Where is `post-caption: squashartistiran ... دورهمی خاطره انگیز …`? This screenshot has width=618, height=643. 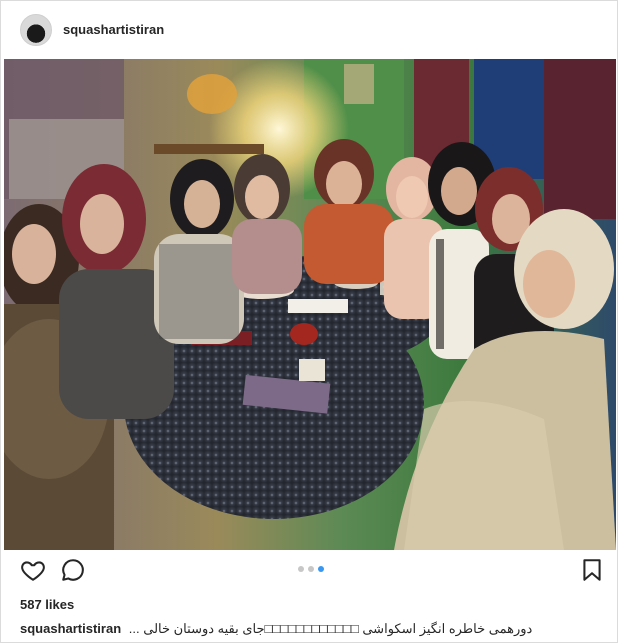
post-caption: squashartistiran ... دورهمی خاطره انگیز … is located at coordinates (315, 629).